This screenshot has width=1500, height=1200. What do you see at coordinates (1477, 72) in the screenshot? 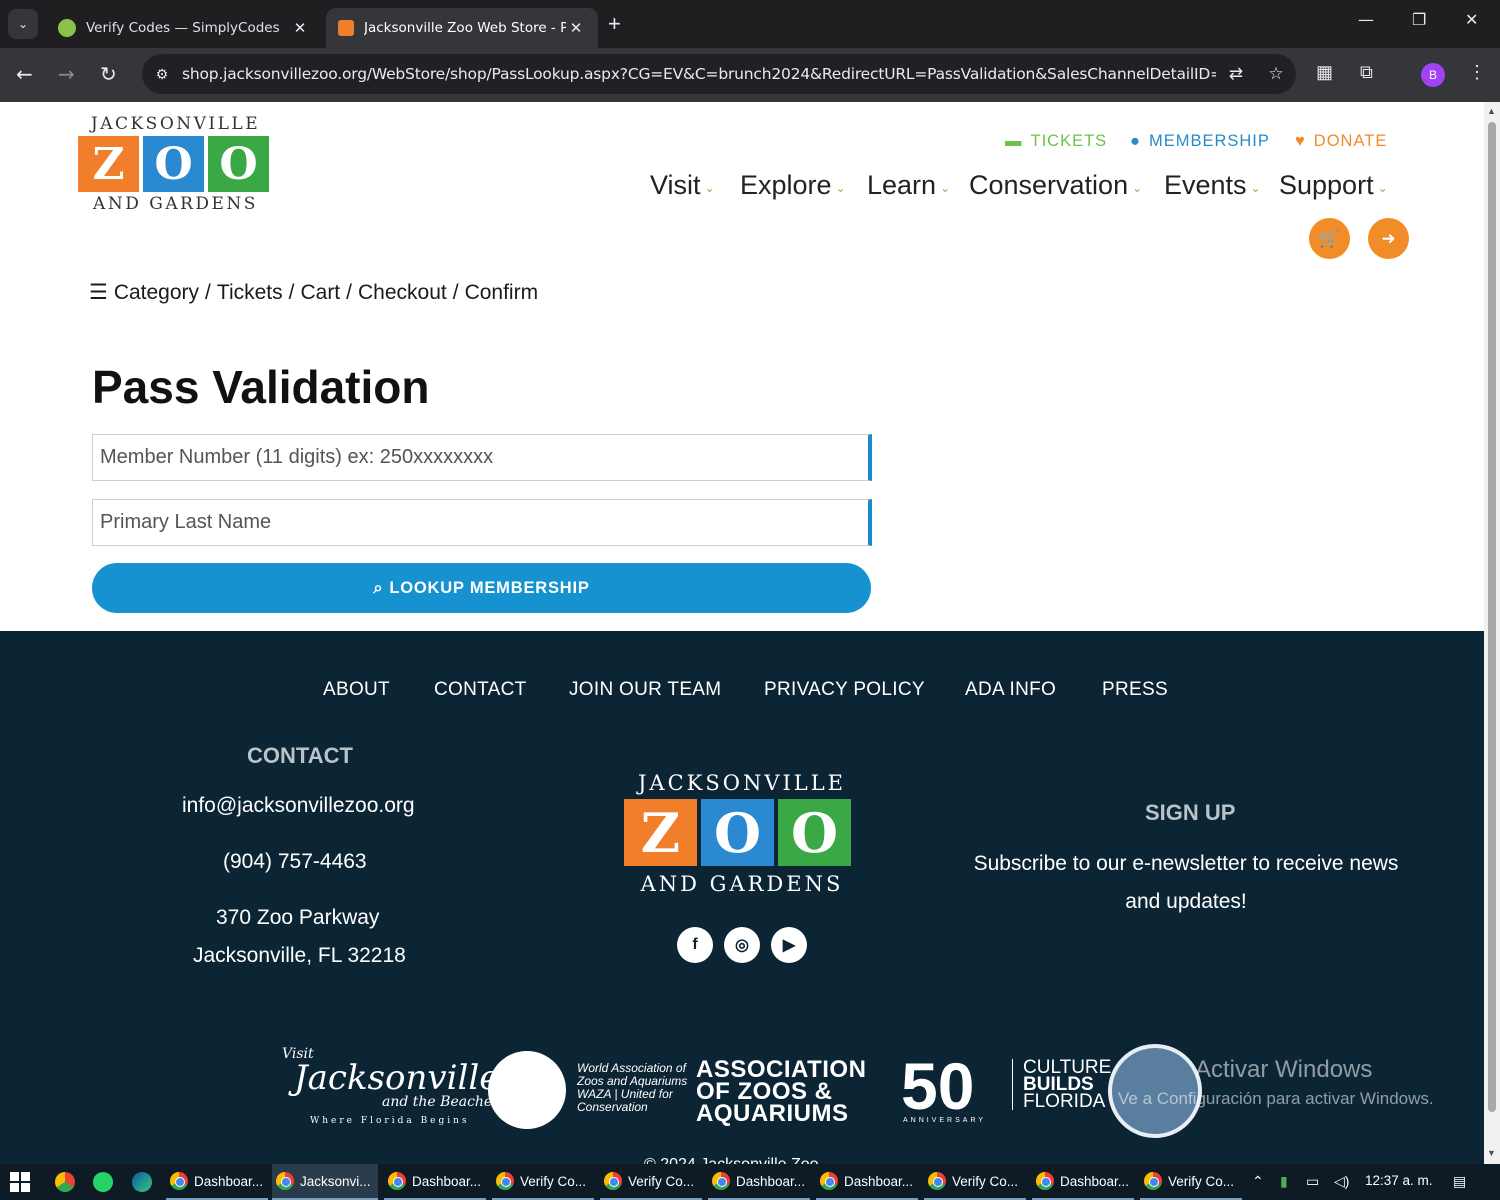
I see `browser-menu-icon: ⋮` at bounding box center [1477, 72].